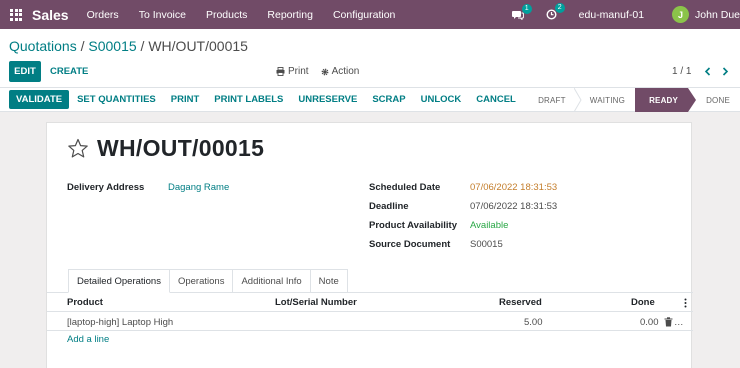 This screenshot has width=740, height=368. What do you see at coordinates (272, 281) in the screenshot?
I see `tab-additional-info: Additional Info` at bounding box center [272, 281].